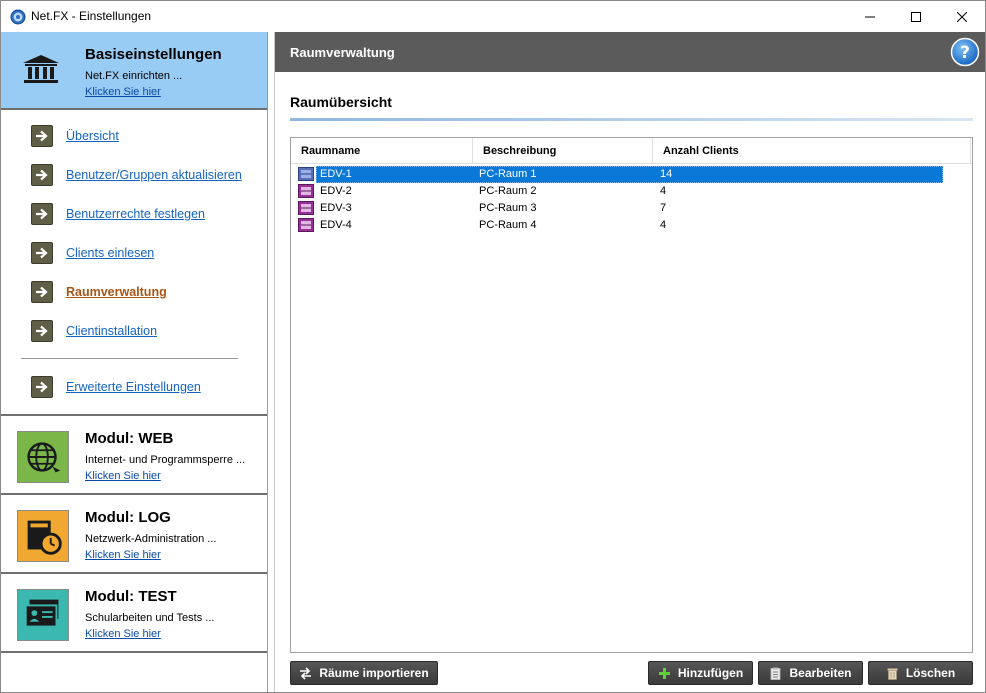 Image resolution: width=986 pixels, height=693 pixels. Describe the element at coordinates (18, 17) in the screenshot. I see `app-icon` at that location.